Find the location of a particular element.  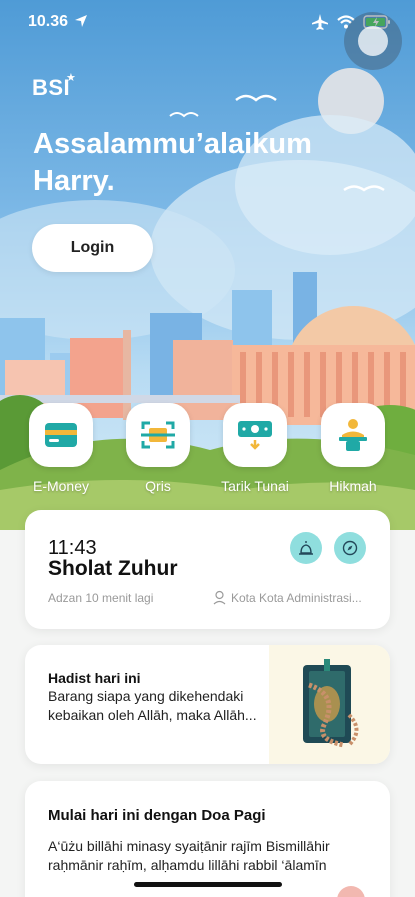

reading-person-icon is located at coordinates (353, 435).